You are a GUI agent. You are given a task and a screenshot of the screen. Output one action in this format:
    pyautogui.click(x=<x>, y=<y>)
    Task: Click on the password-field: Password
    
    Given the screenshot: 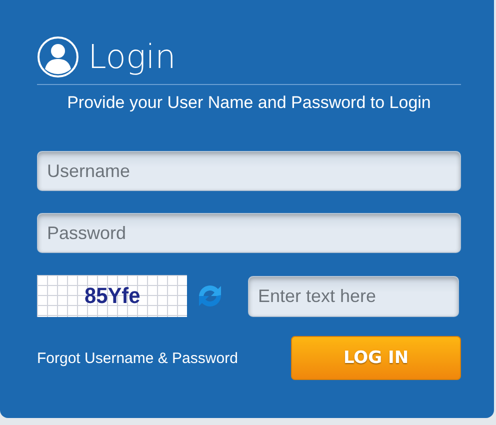 What is the action you would take?
    pyautogui.click(x=249, y=233)
    